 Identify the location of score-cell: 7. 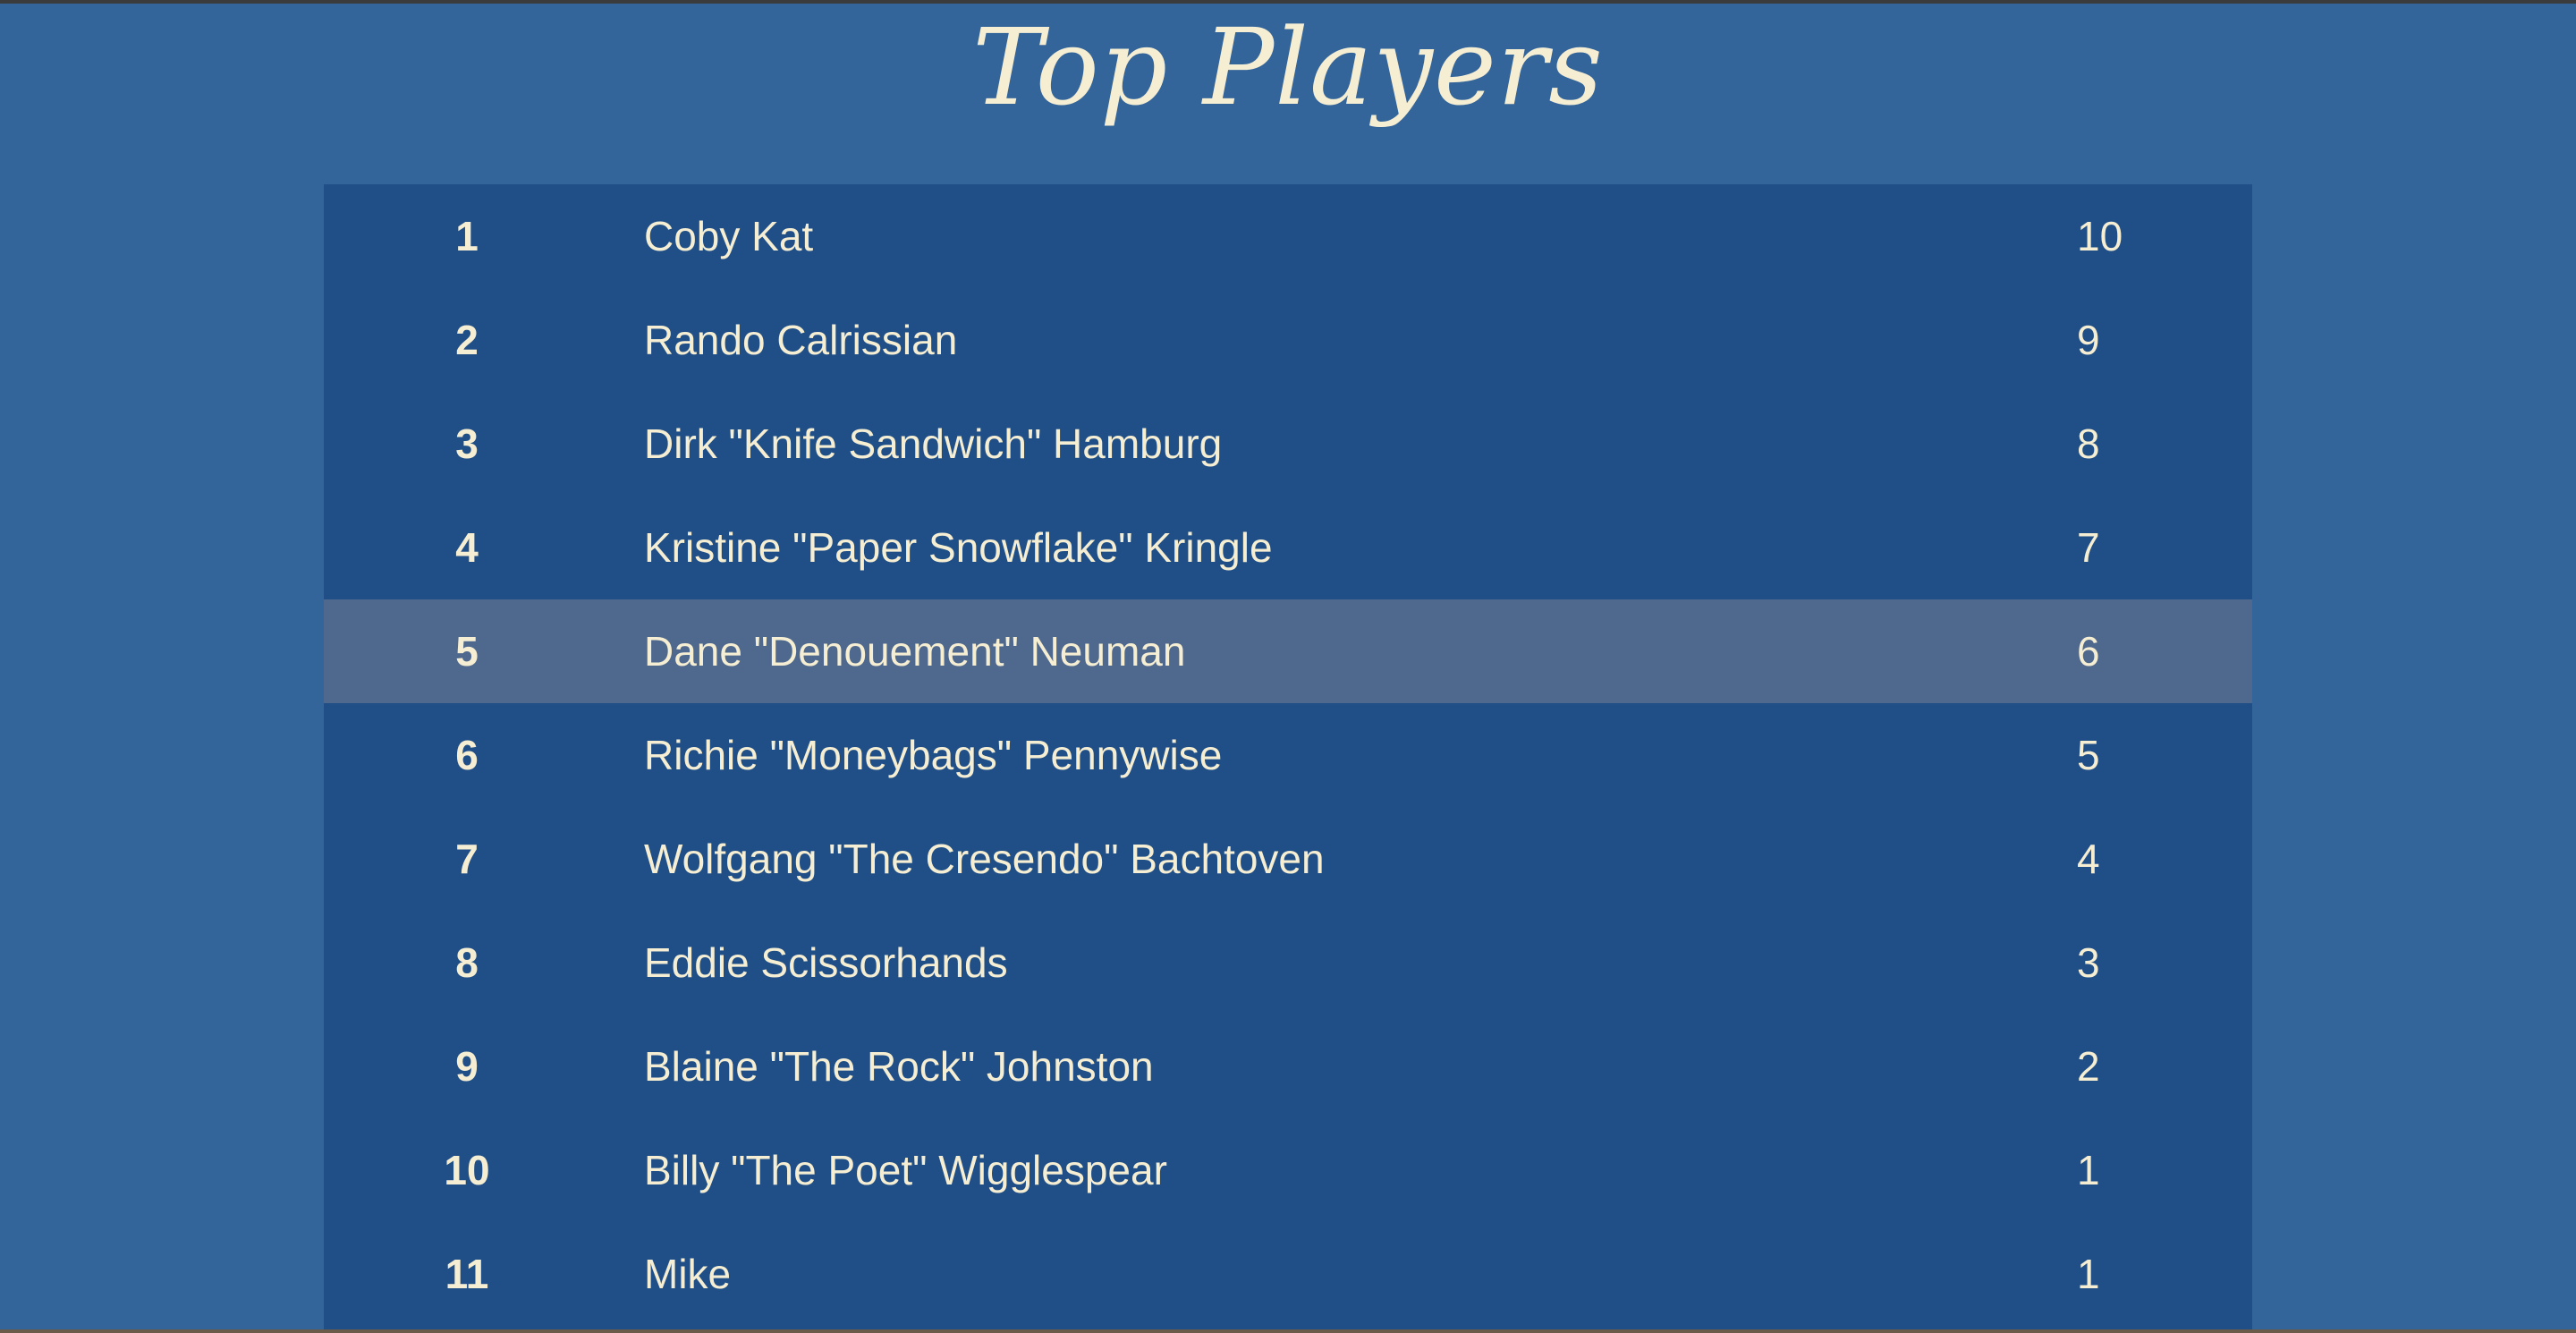
(2088, 547).